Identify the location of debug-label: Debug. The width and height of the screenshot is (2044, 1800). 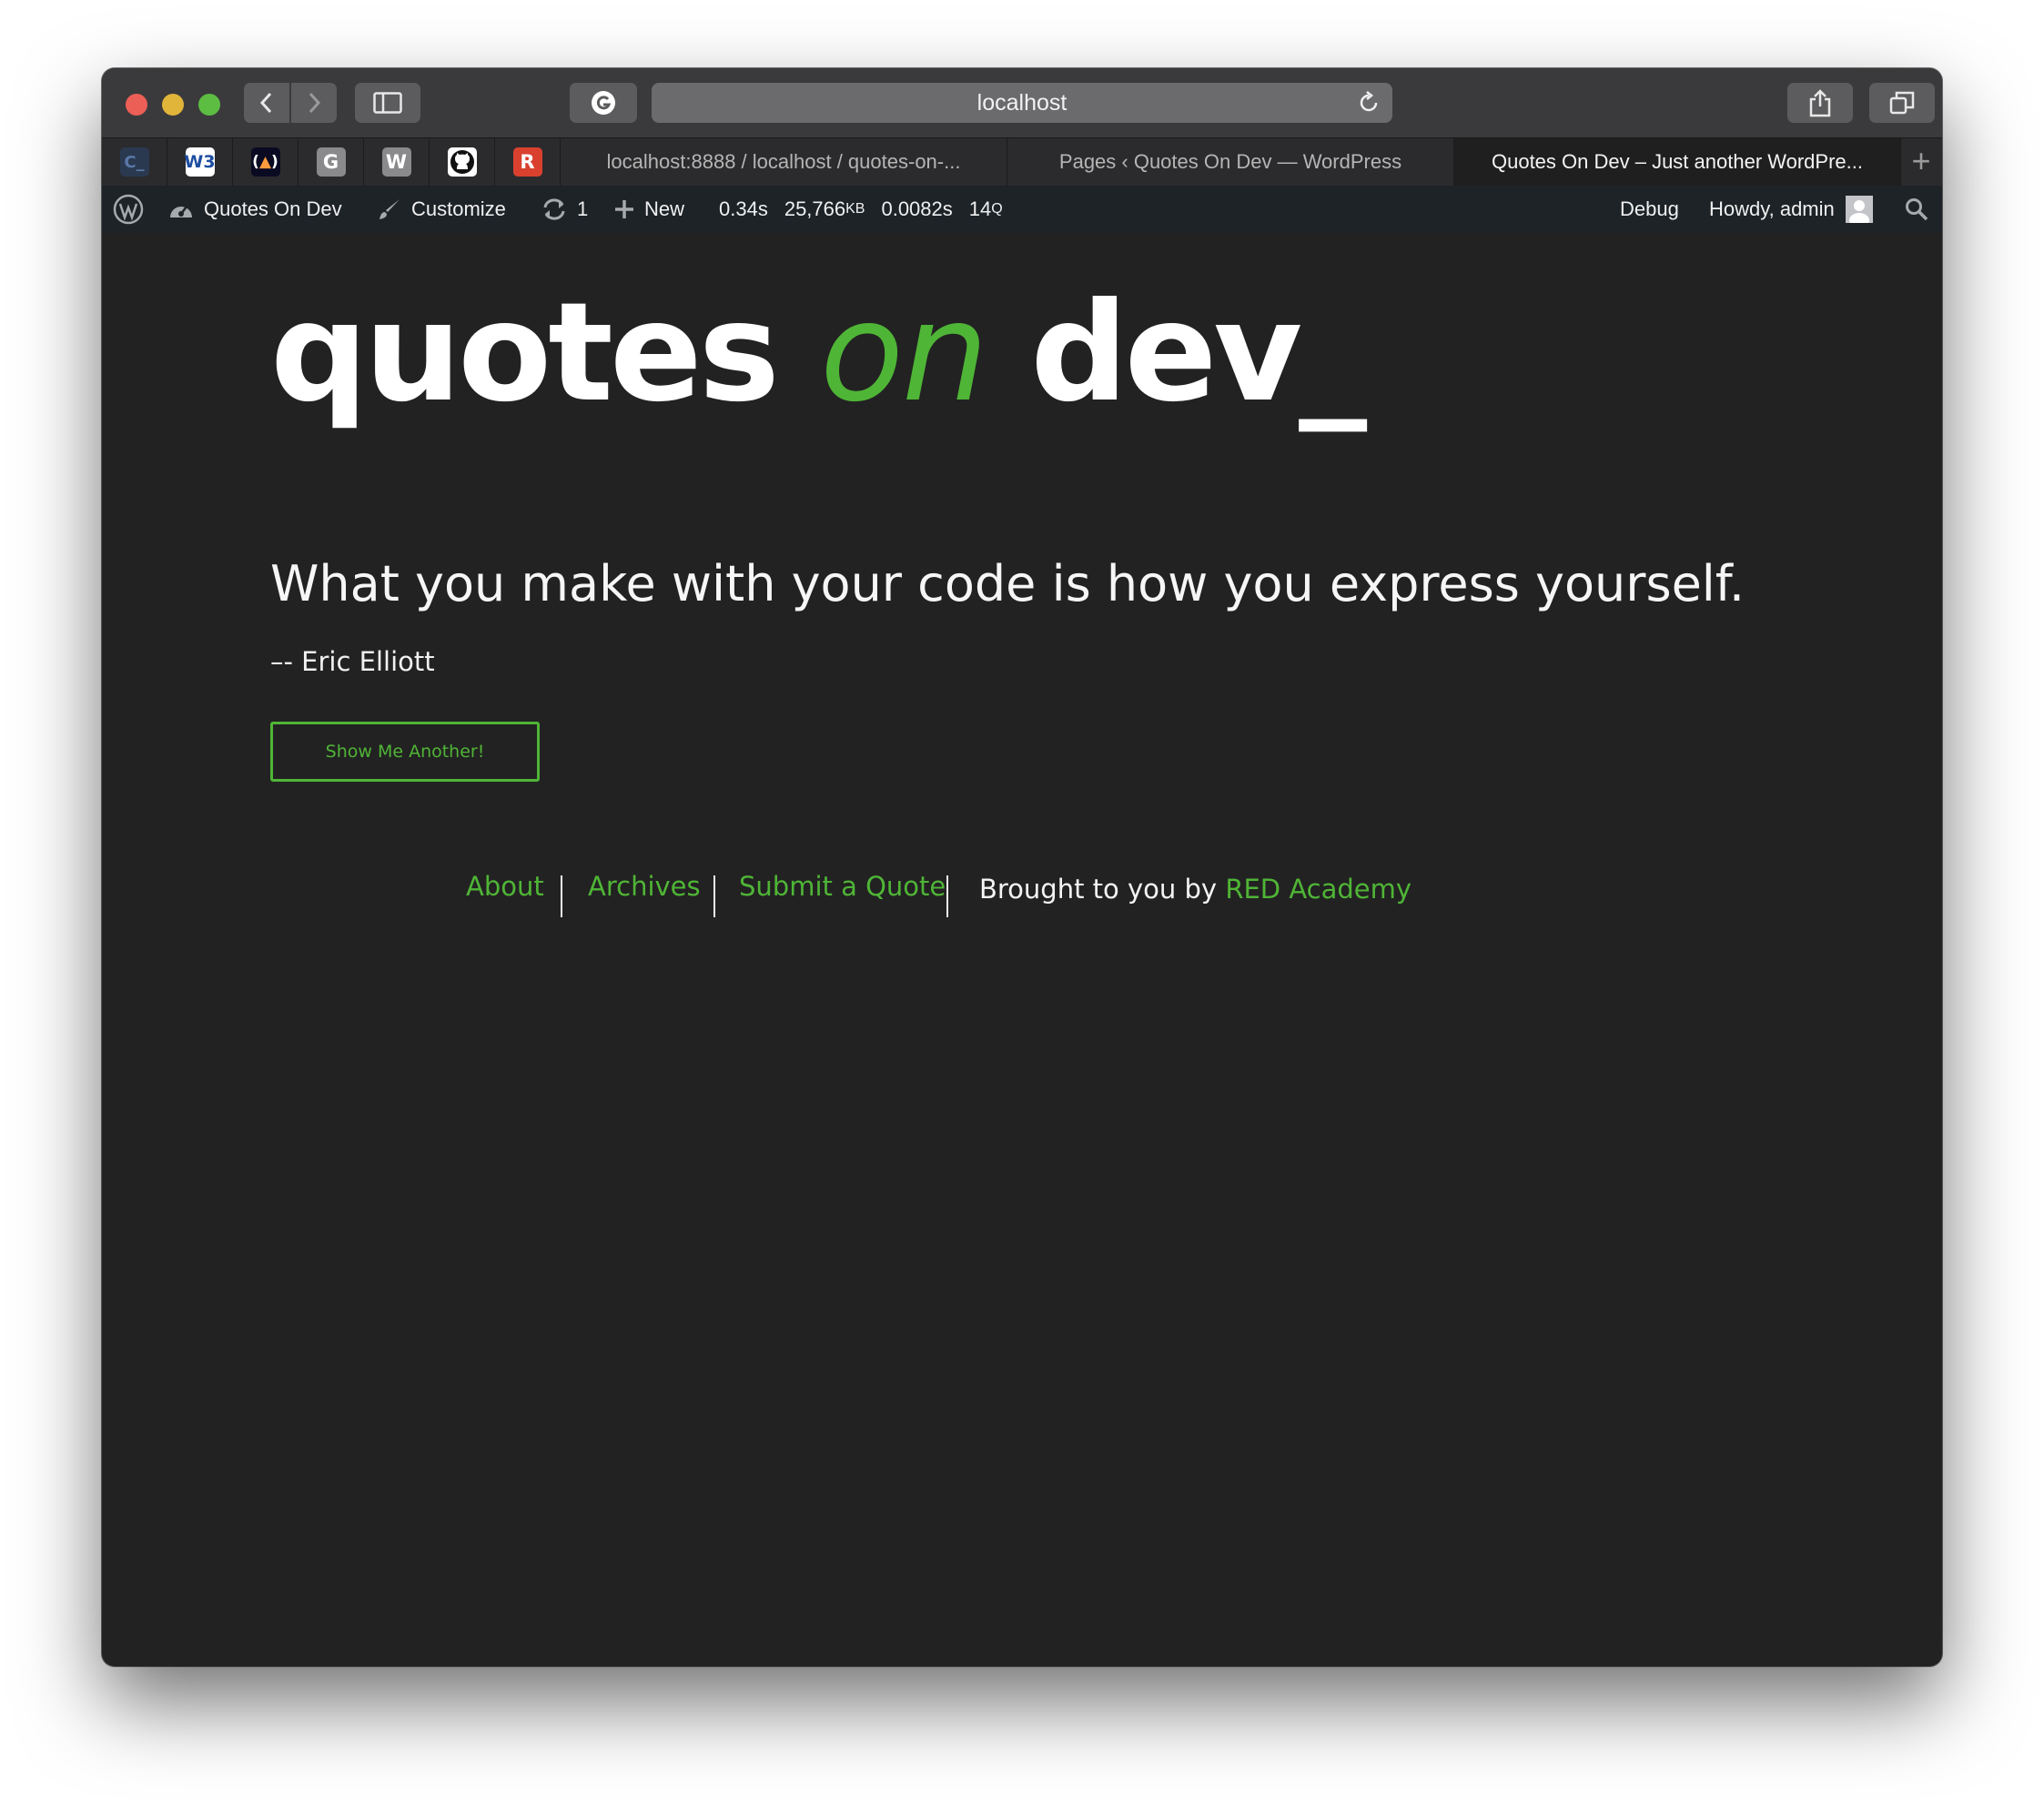
(1649, 208).